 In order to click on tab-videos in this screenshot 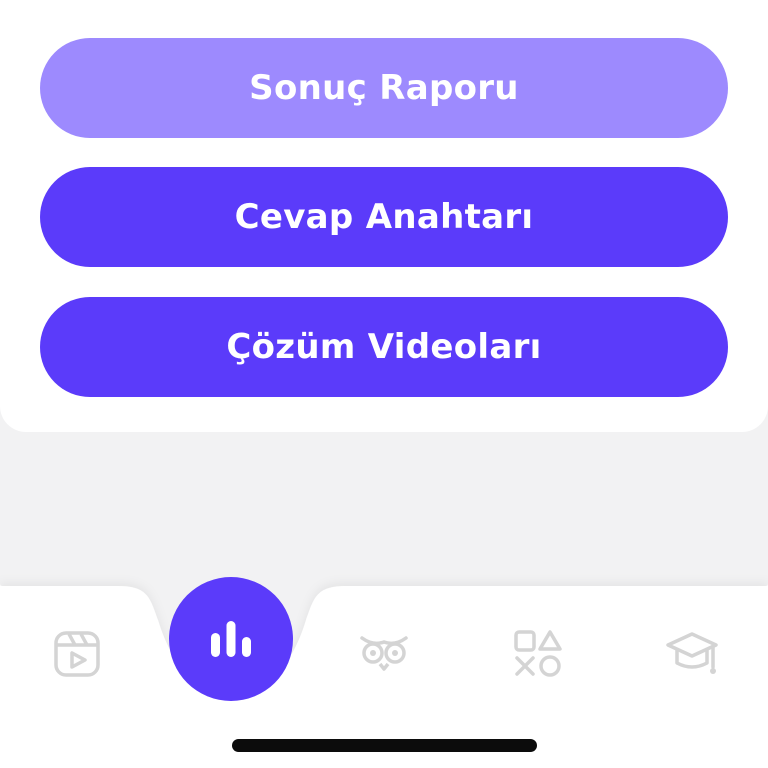, I will do `click(77, 654)`.